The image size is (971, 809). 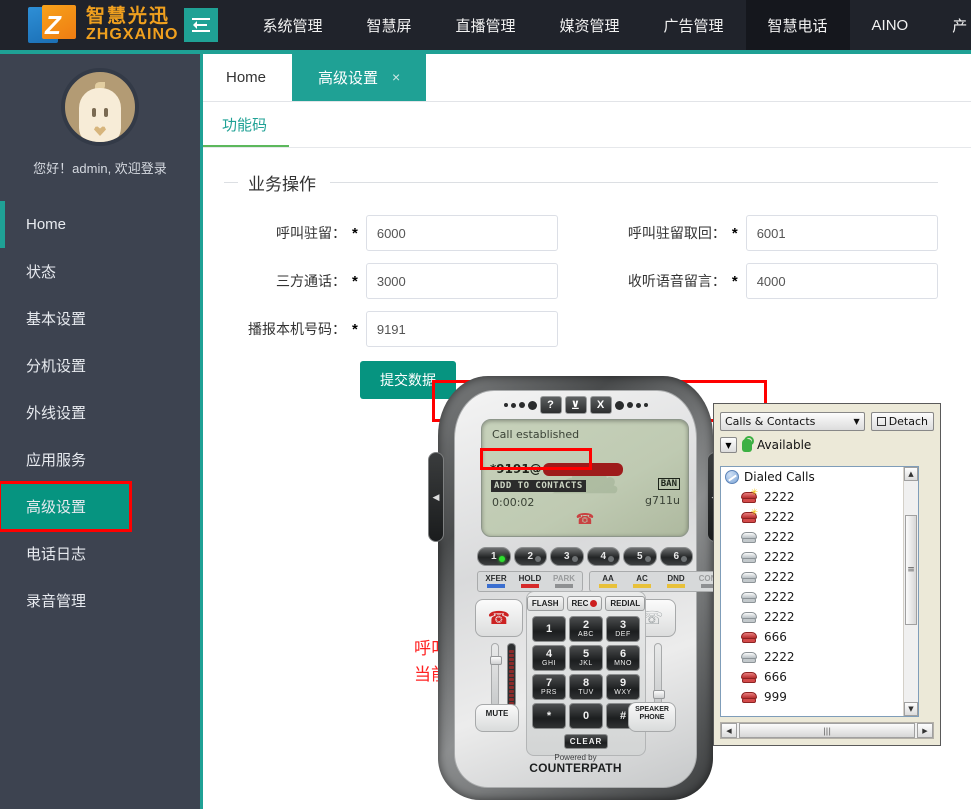 I want to click on dial-key-*: *, so click(x=549, y=716).